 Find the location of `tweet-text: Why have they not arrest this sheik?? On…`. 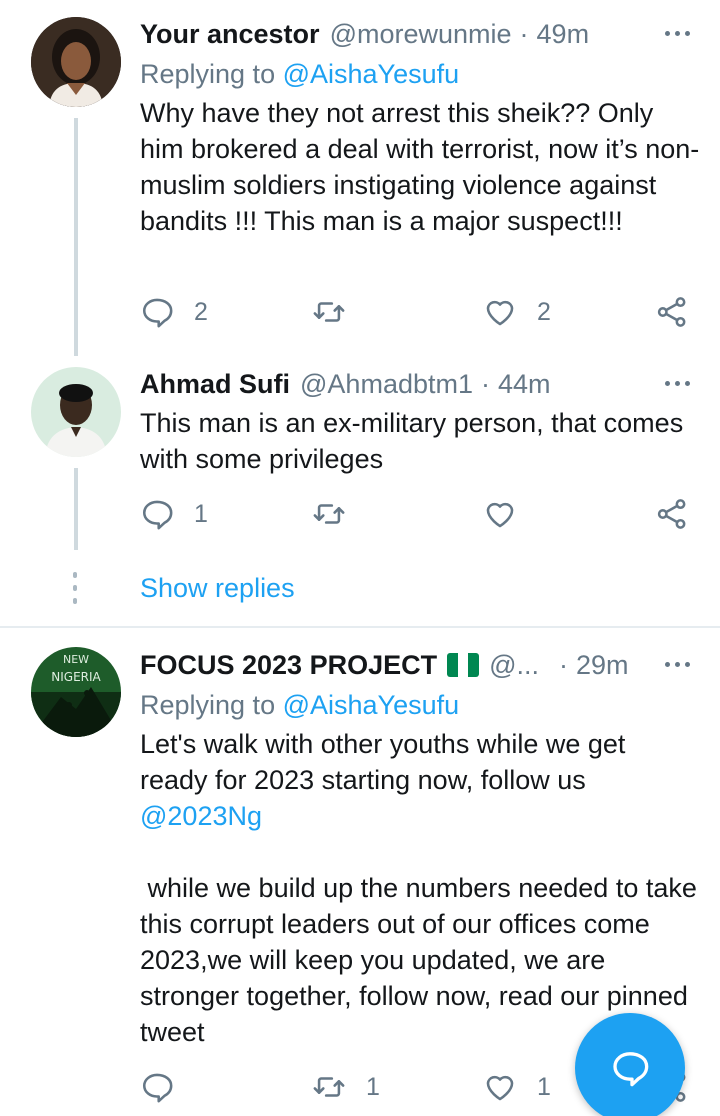

tweet-text: Why have they not arrest this sheik?? On… is located at coordinates (420, 167).